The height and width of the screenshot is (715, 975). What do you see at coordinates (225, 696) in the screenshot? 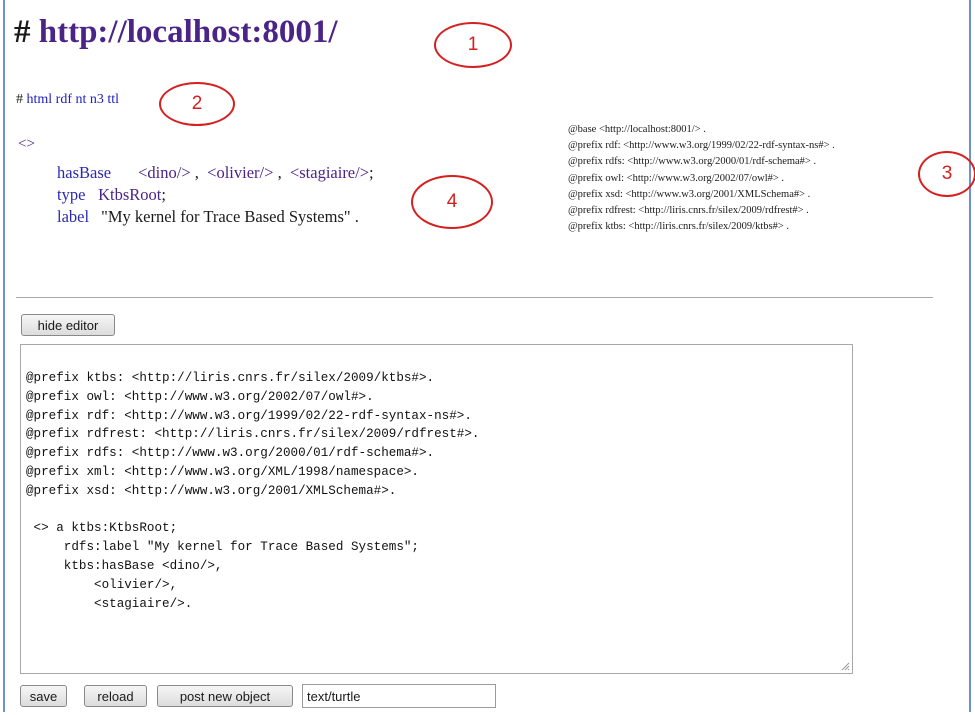
I see `post-new-object-button: post new object` at bounding box center [225, 696].